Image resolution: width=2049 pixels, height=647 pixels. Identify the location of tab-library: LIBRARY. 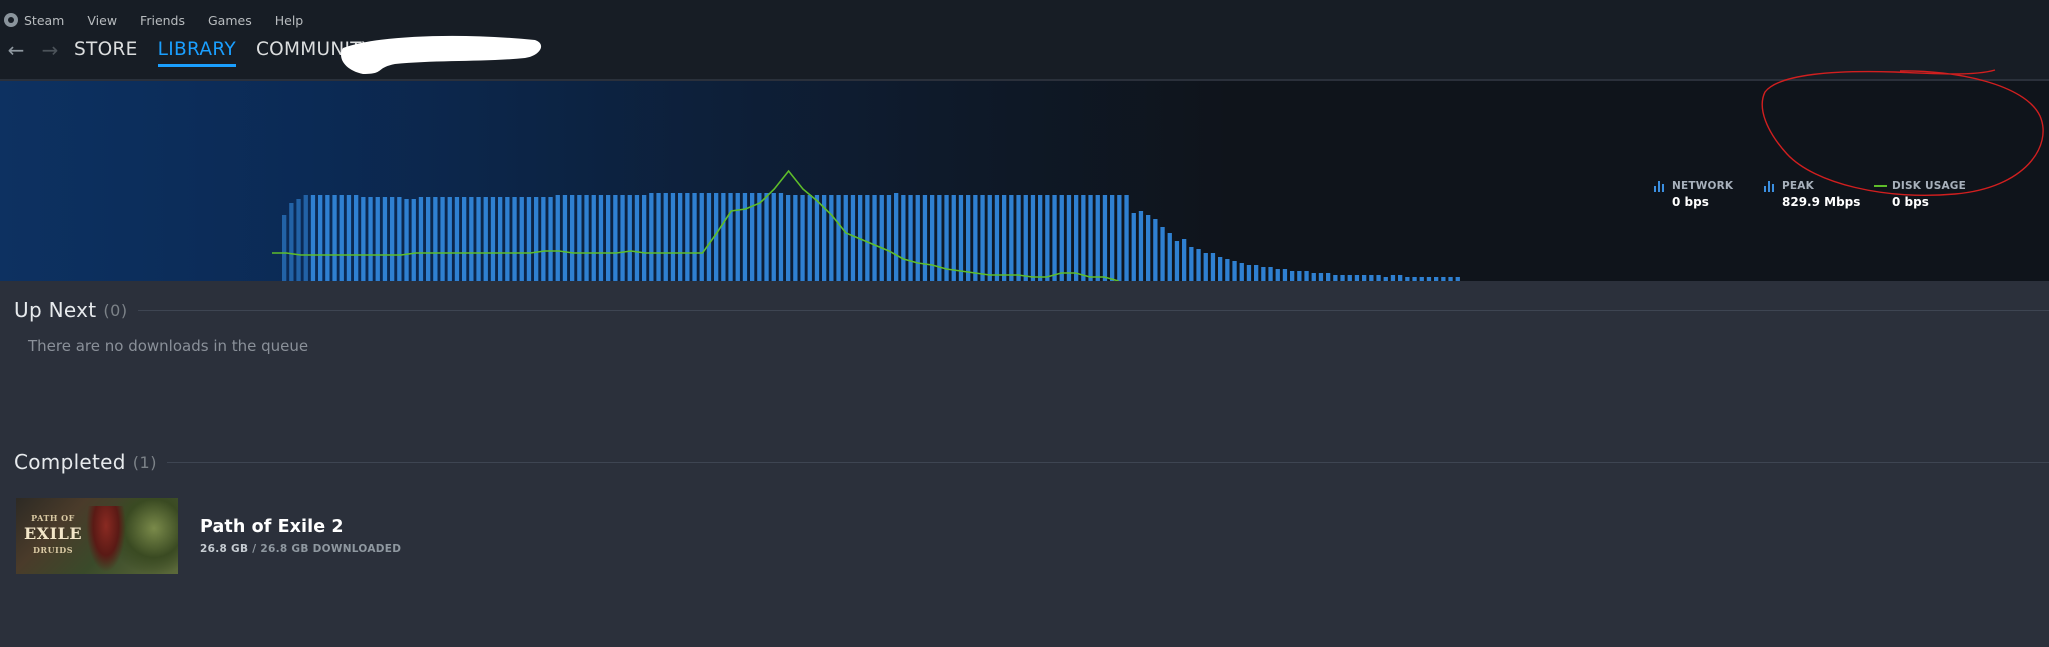
(197, 53).